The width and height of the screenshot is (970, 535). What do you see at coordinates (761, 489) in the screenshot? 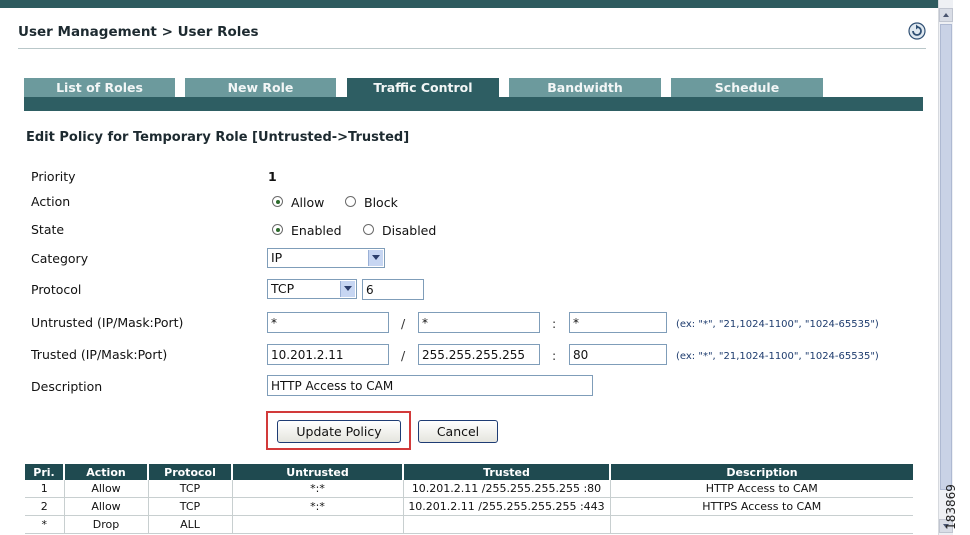
I see `cell-description: HTTP Access to CAM` at bounding box center [761, 489].